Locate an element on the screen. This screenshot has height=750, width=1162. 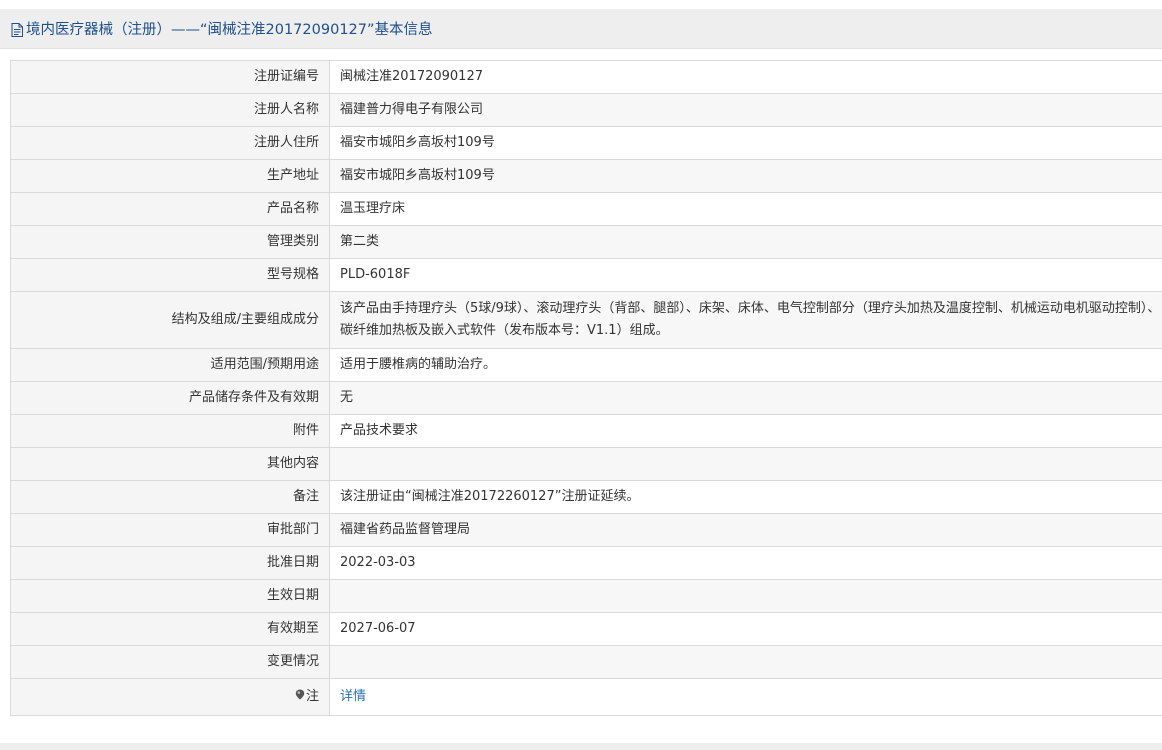
table-row: 生效日期 is located at coordinates (586, 596).